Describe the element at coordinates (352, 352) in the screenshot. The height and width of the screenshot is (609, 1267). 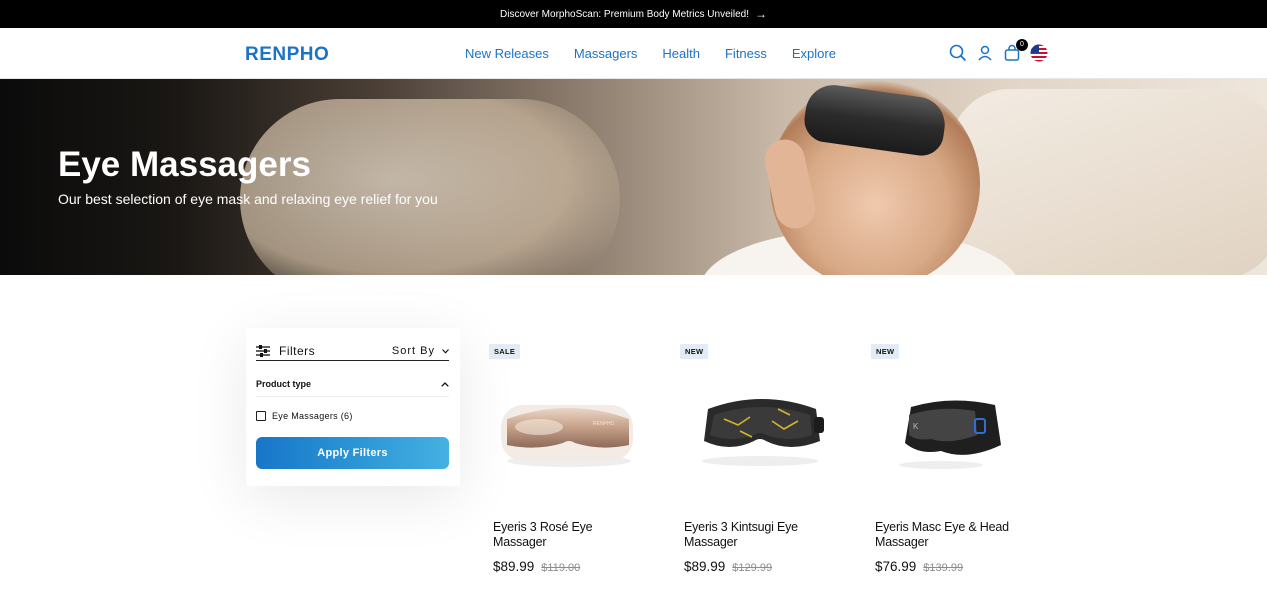
I see `filter-header: Filters Sort By` at that location.